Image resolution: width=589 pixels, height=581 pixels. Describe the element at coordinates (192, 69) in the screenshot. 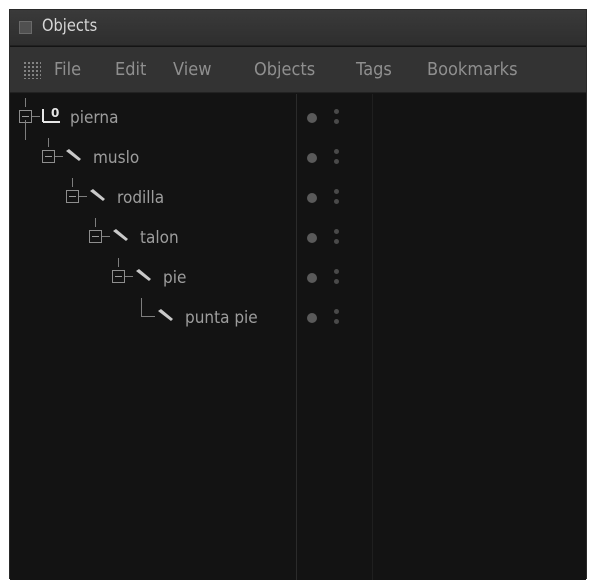

I see `menu-view: View` at that location.